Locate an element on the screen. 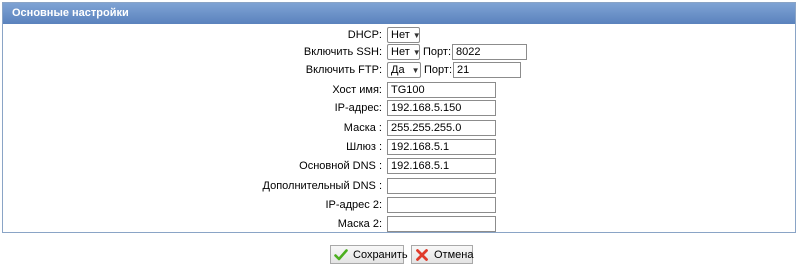 The height and width of the screenshot is (268, 800). ssh-port-input is located at coordinates (489, 52).